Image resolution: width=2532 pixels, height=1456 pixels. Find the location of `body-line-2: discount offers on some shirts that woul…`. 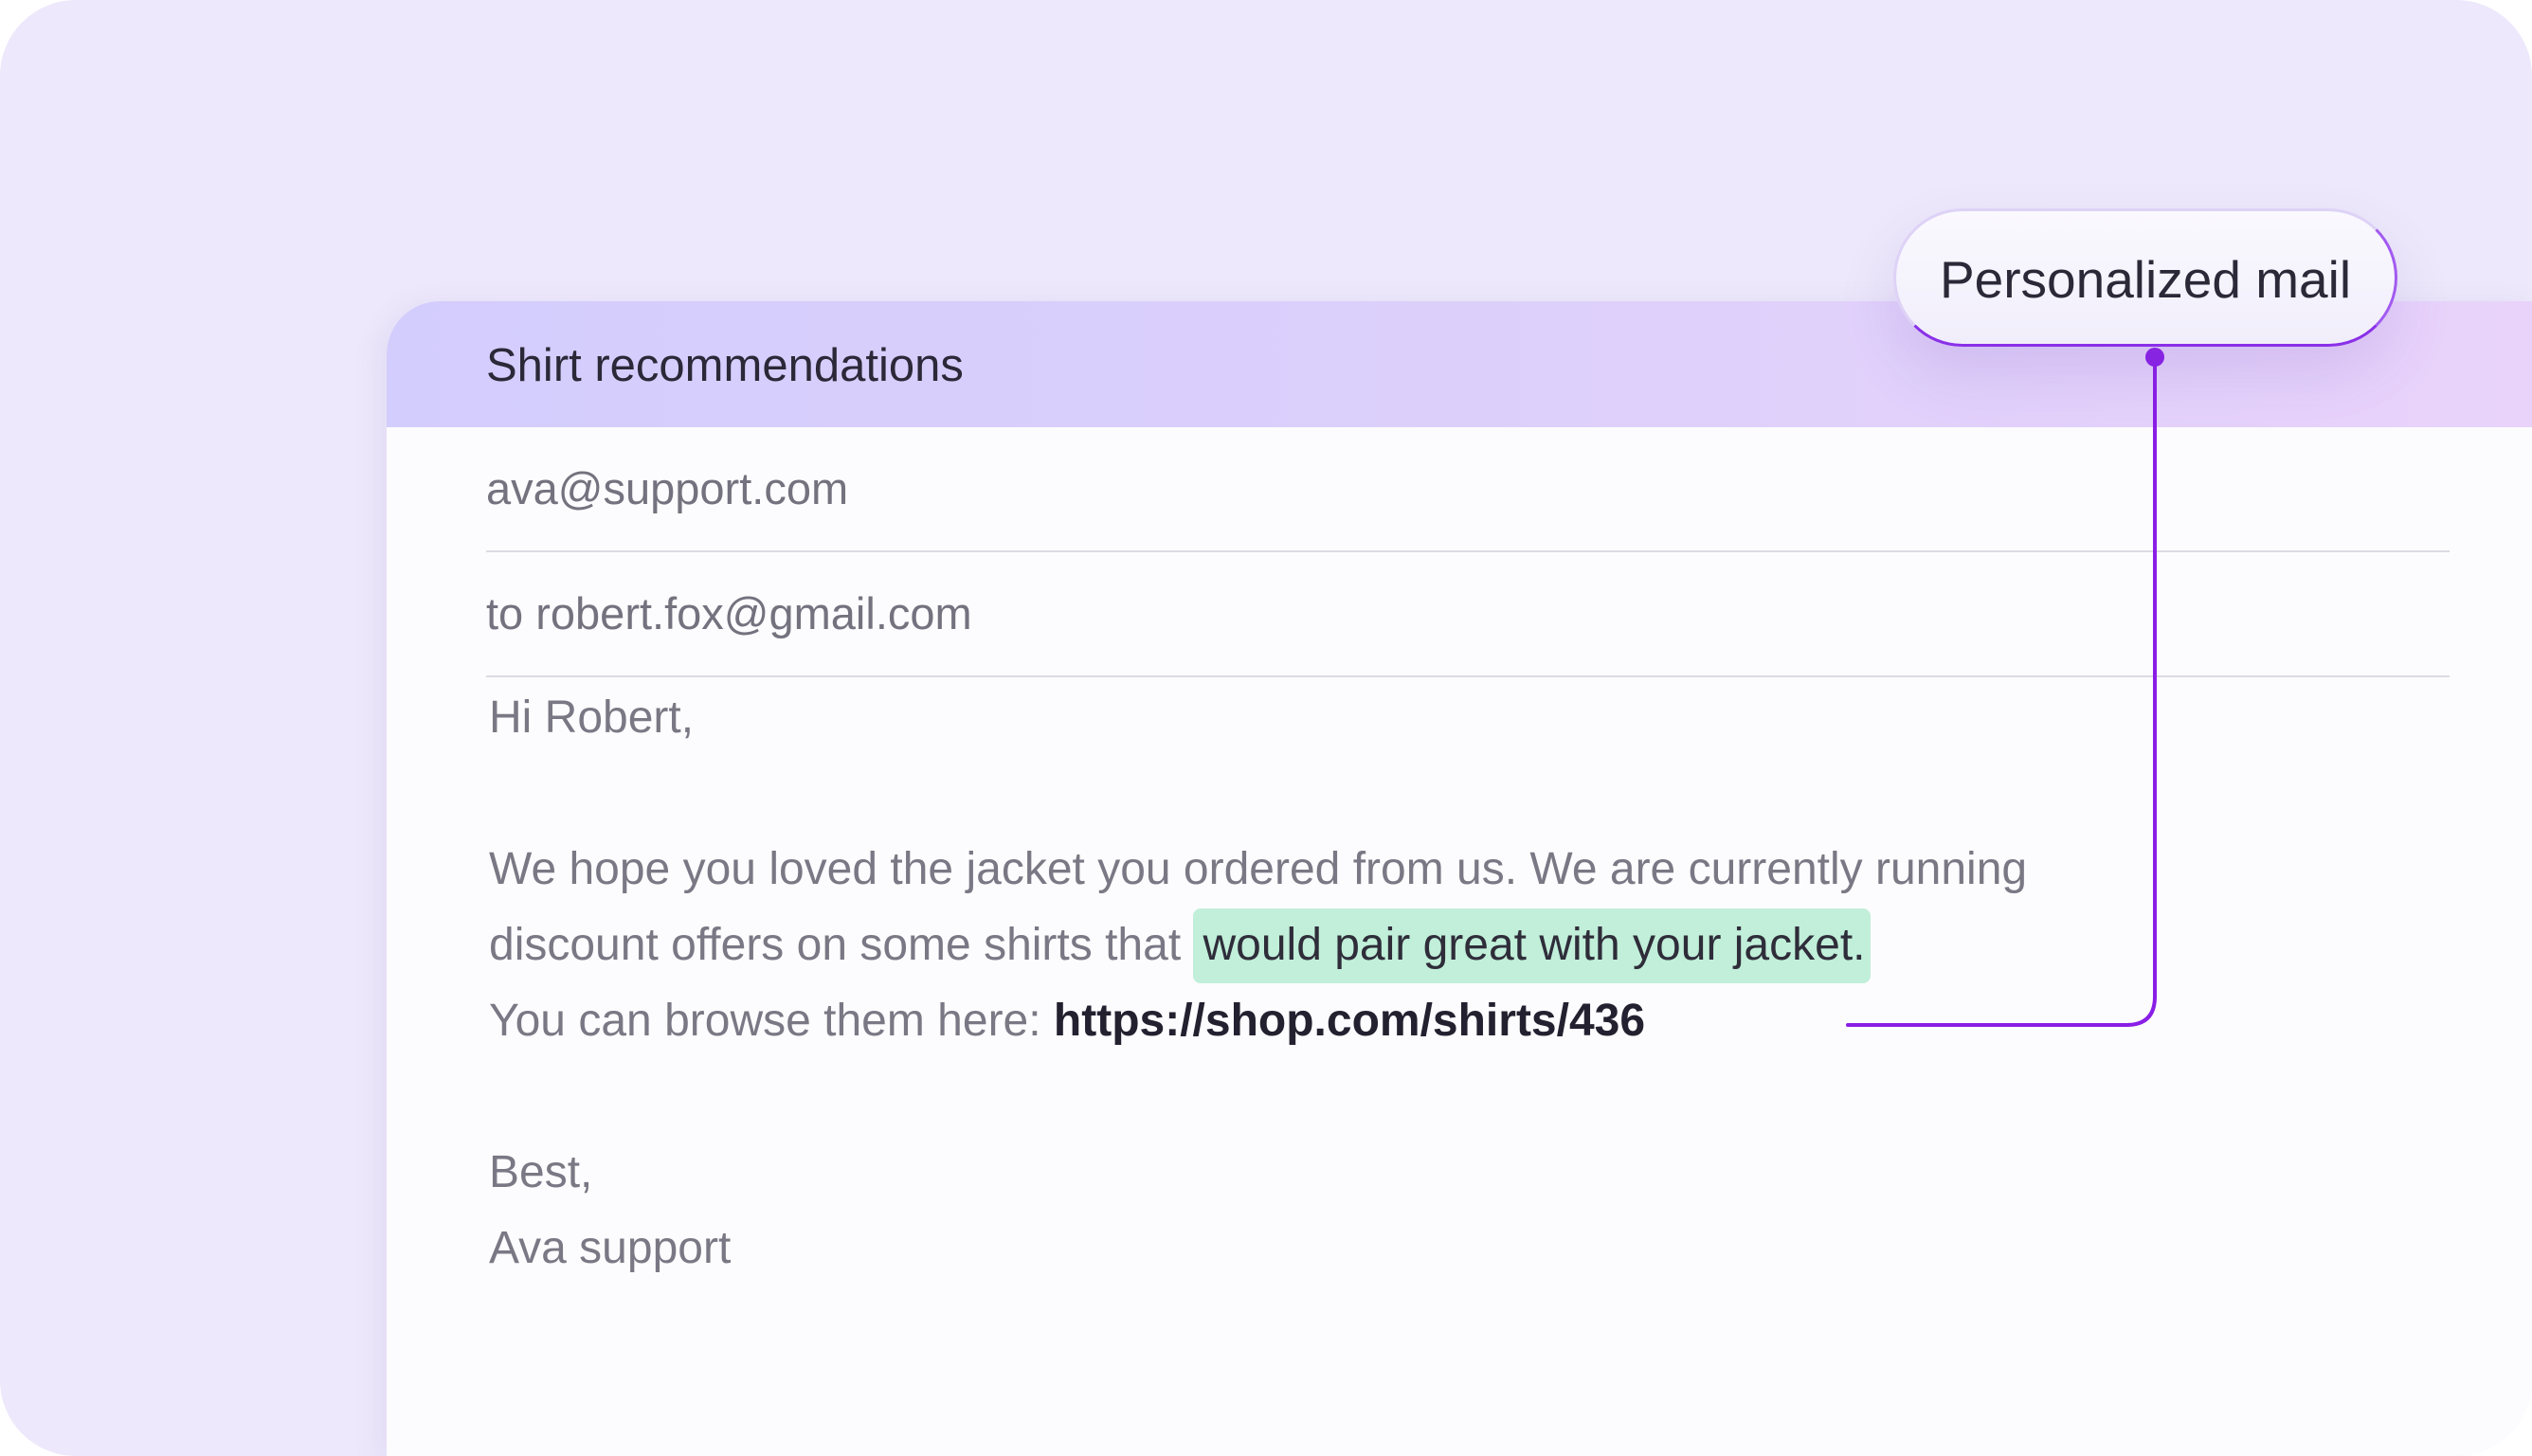

body-line-2: discount offers on some shirts that woul… is located at coordinates (1436, 945).